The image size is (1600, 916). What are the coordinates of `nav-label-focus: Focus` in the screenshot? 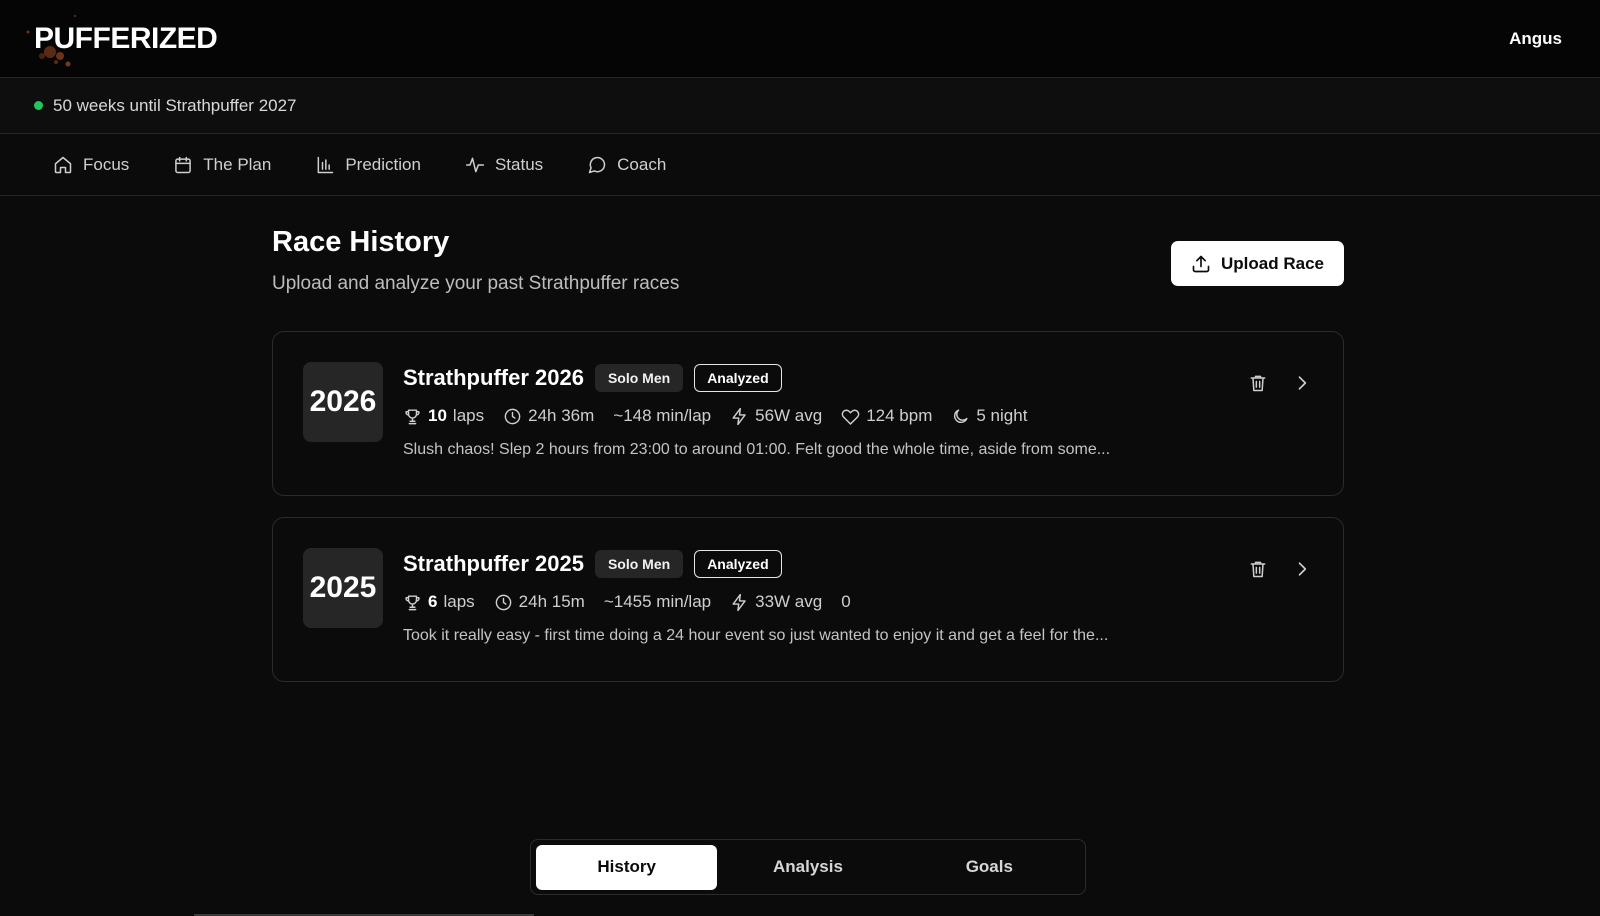 It's located at (106, 164).